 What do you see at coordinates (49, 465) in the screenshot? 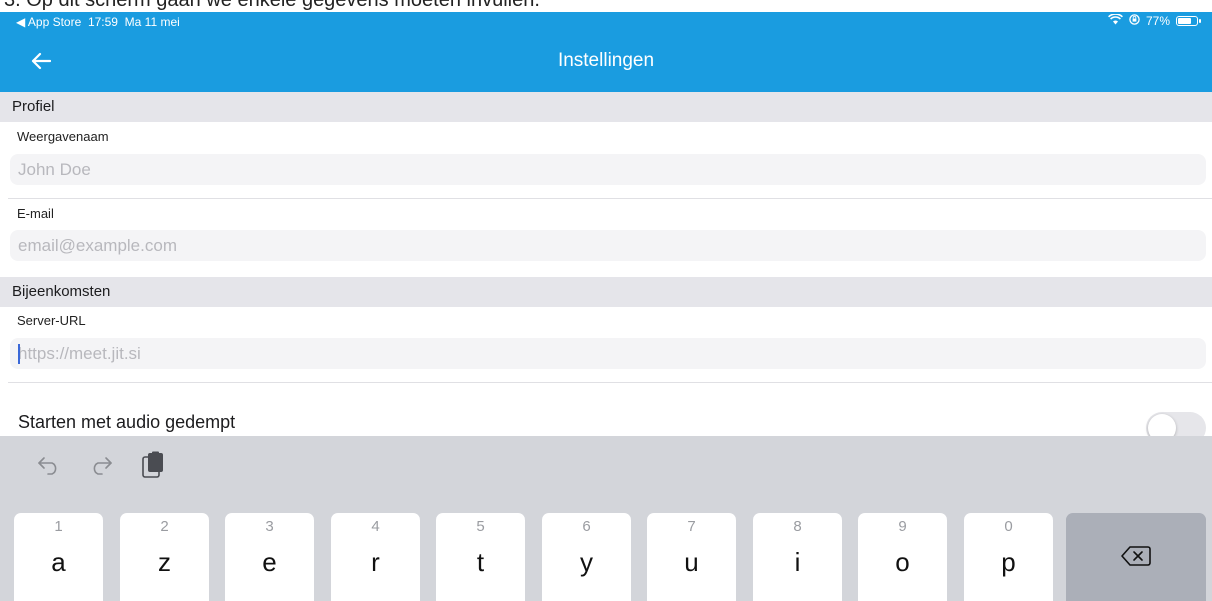
I see `undo-icon` at bounding box center [49, 465].